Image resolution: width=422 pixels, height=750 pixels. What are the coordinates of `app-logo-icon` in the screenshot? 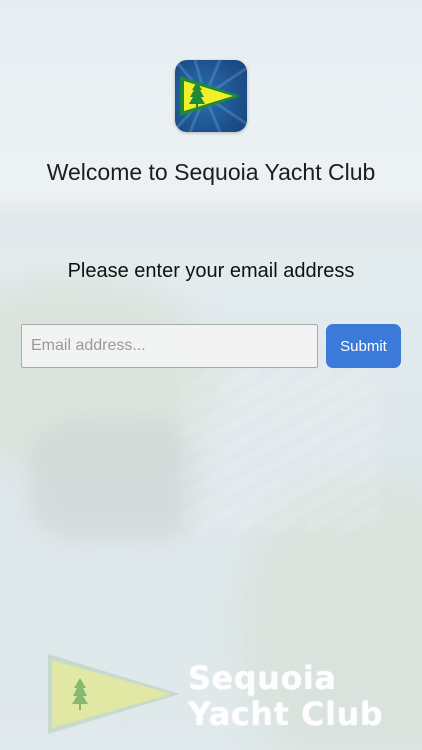 It's located at (211, 96).